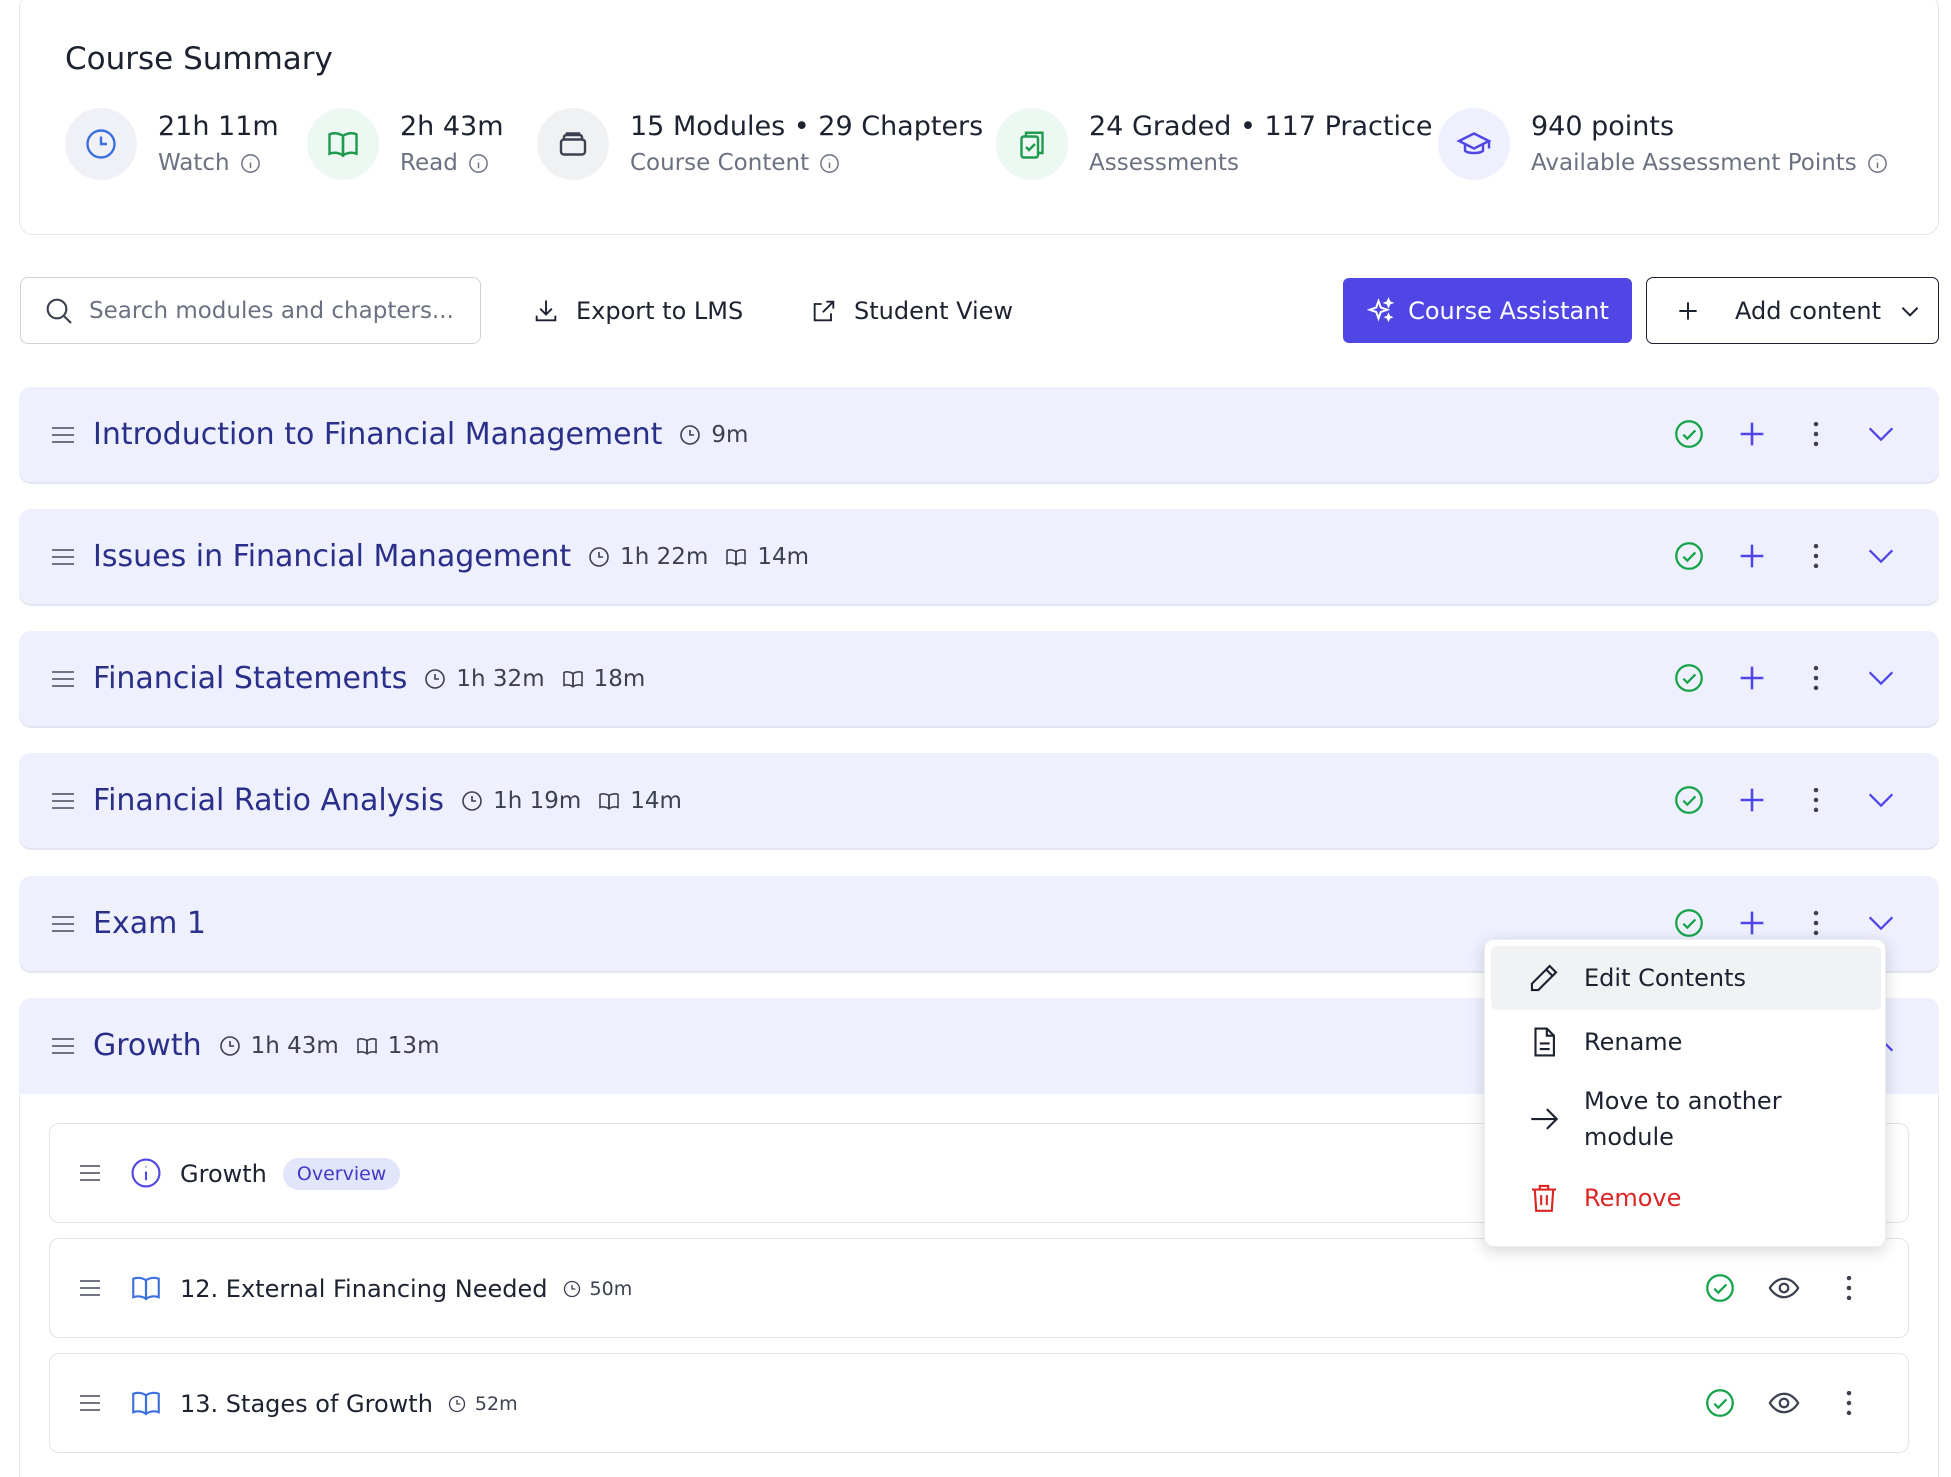 The image size is (1951, 1477). Describe the element at coordinates (146, 1173) in the screenshot. I see `info-circle-icon` at that location.